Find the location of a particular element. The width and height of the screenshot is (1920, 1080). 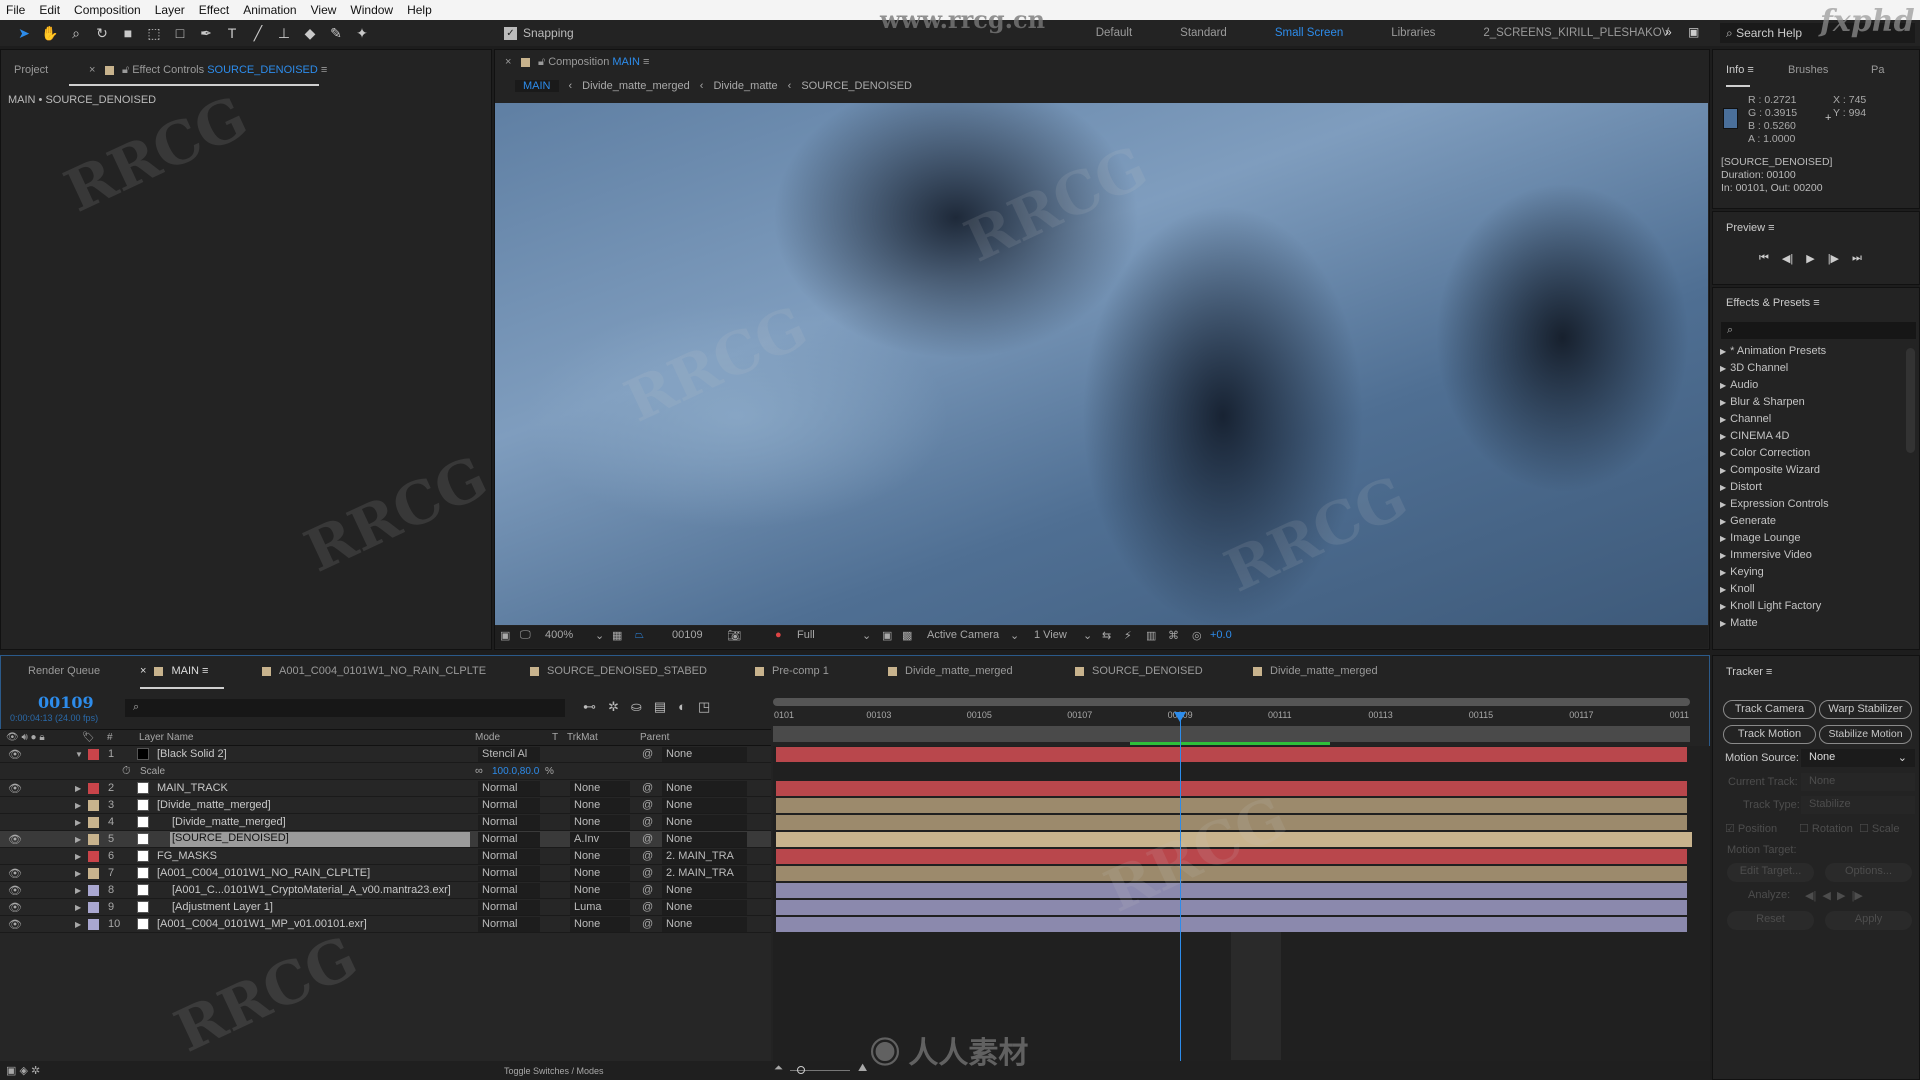

selection-tool-icon: ➤ is located at coordinates (24, 33).